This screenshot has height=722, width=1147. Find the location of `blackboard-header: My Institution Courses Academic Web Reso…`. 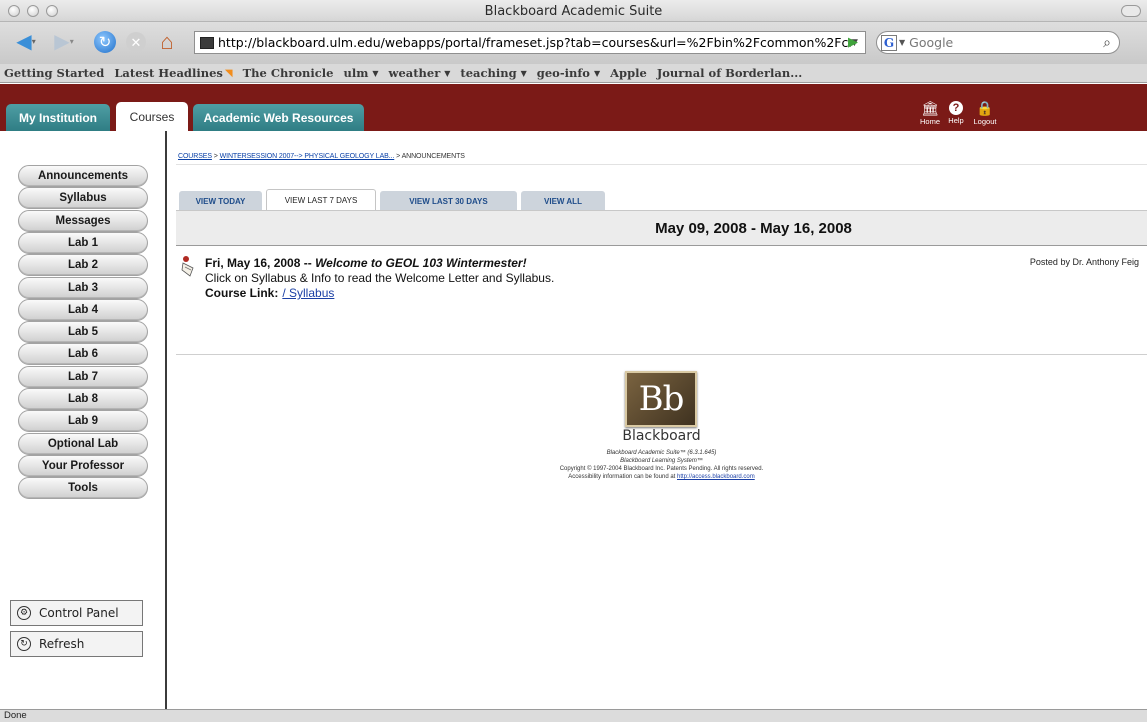

blackboard-header: My Institution Courses Academic Web Reso… is located at coordinates (573, 107).